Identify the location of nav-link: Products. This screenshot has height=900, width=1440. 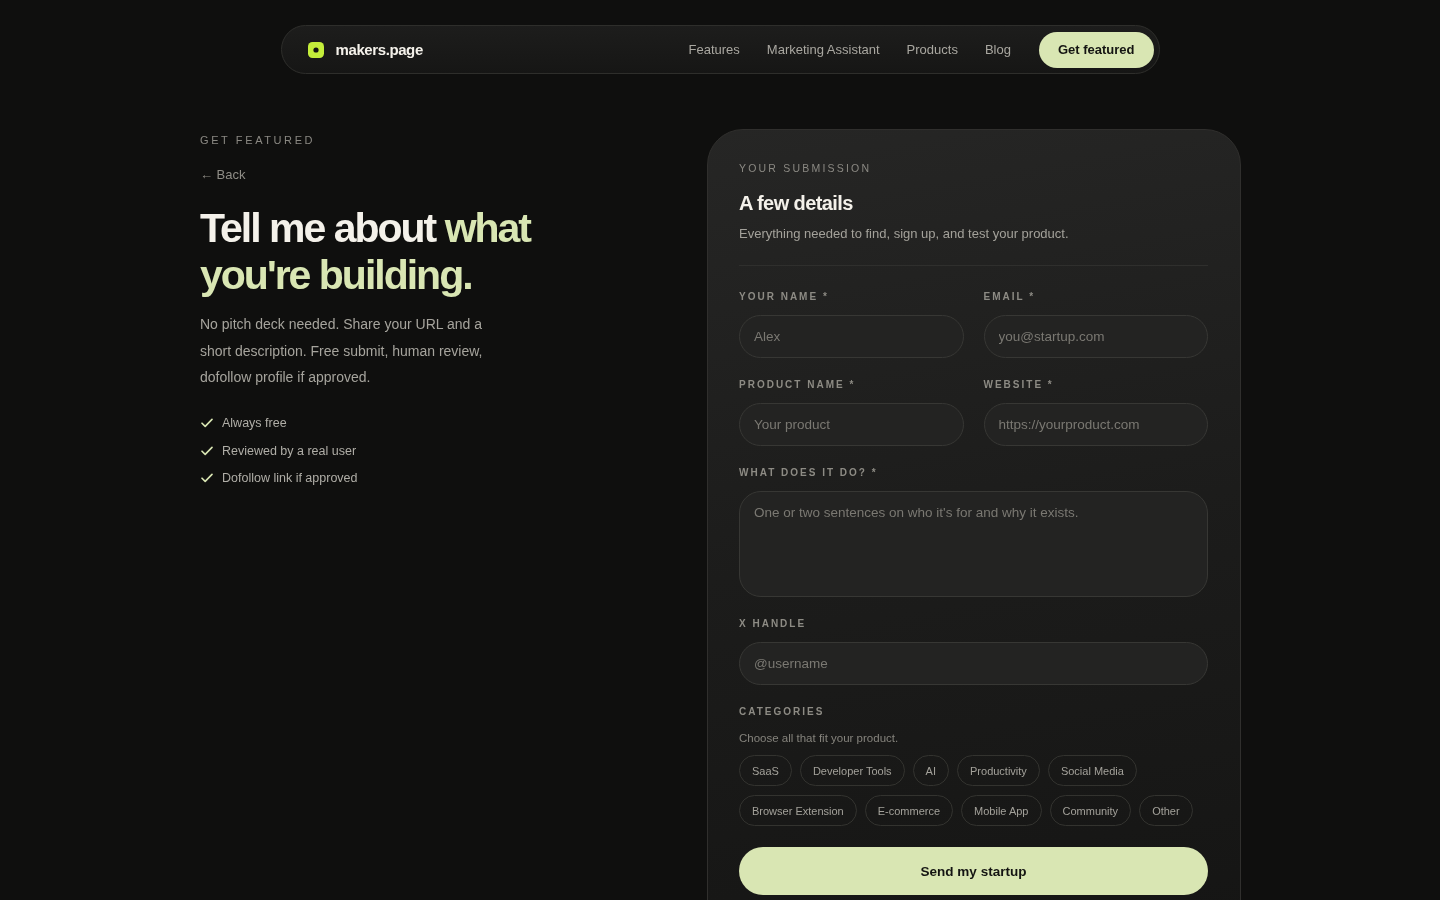
(932, 49).